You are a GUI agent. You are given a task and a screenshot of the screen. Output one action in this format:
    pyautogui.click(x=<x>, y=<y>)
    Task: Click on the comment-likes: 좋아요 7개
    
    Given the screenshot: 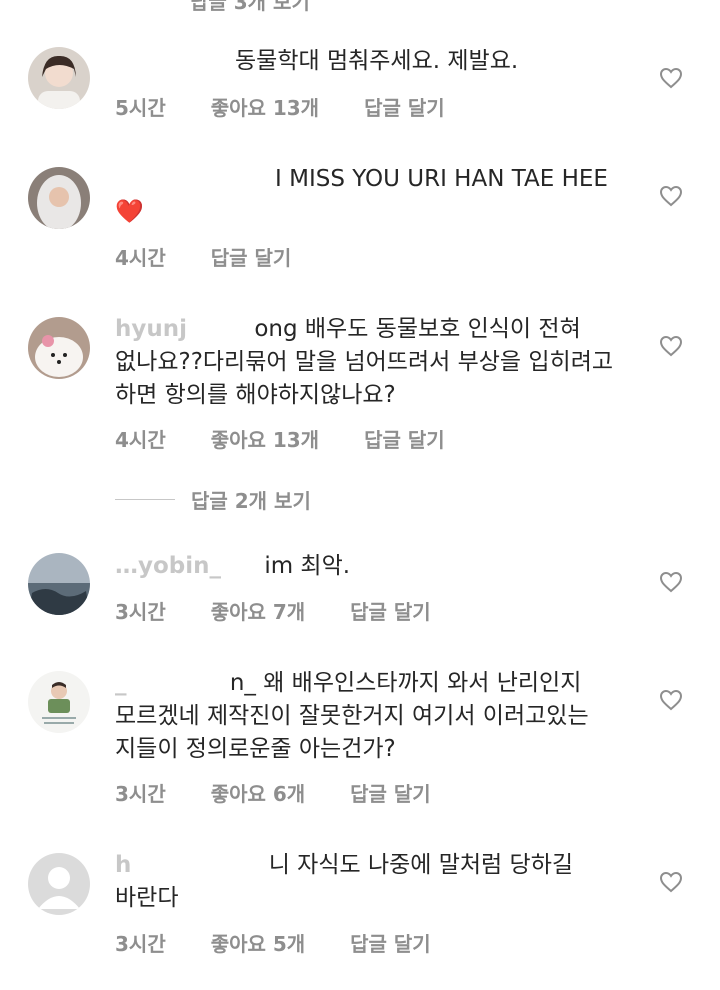 What is the action you would take?
    pyautogui.click(x=258, y=612)
    